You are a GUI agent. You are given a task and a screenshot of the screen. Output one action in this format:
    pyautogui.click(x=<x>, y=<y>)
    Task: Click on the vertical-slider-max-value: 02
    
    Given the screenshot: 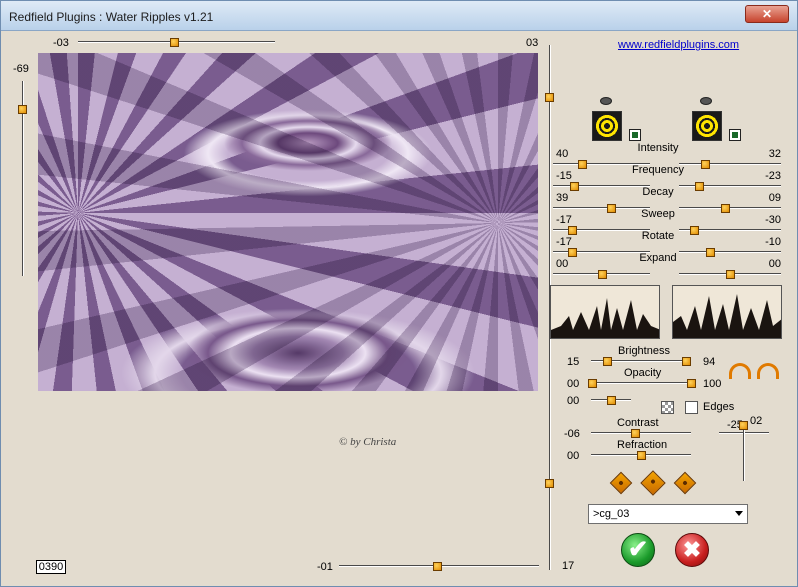 What is the action you would take?
    pyautogui.click(x=756, y=421)
    